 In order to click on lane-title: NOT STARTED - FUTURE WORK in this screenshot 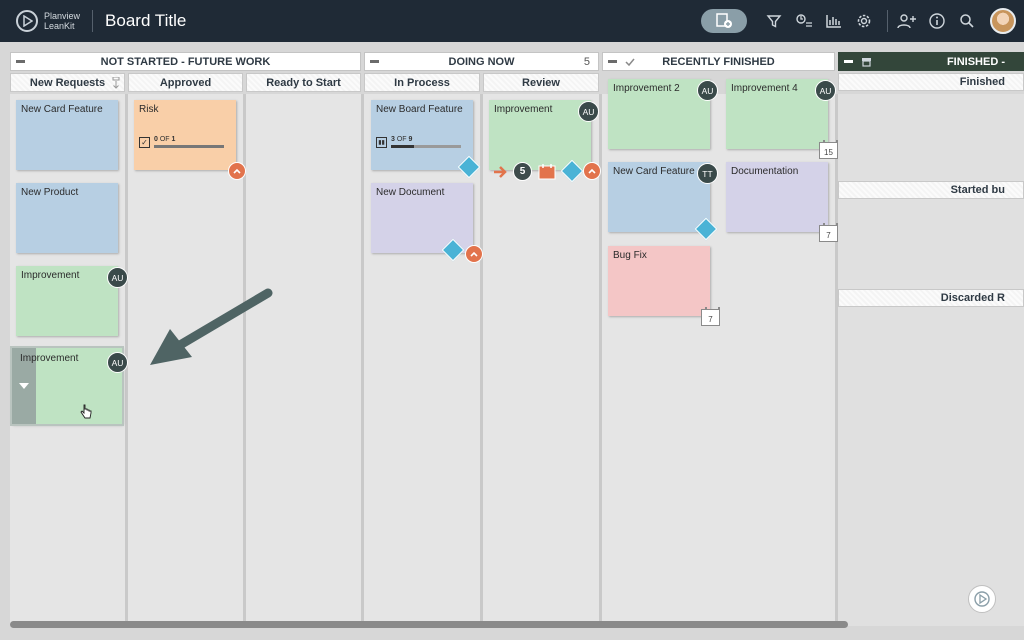, I will do `click(185, 61)`.